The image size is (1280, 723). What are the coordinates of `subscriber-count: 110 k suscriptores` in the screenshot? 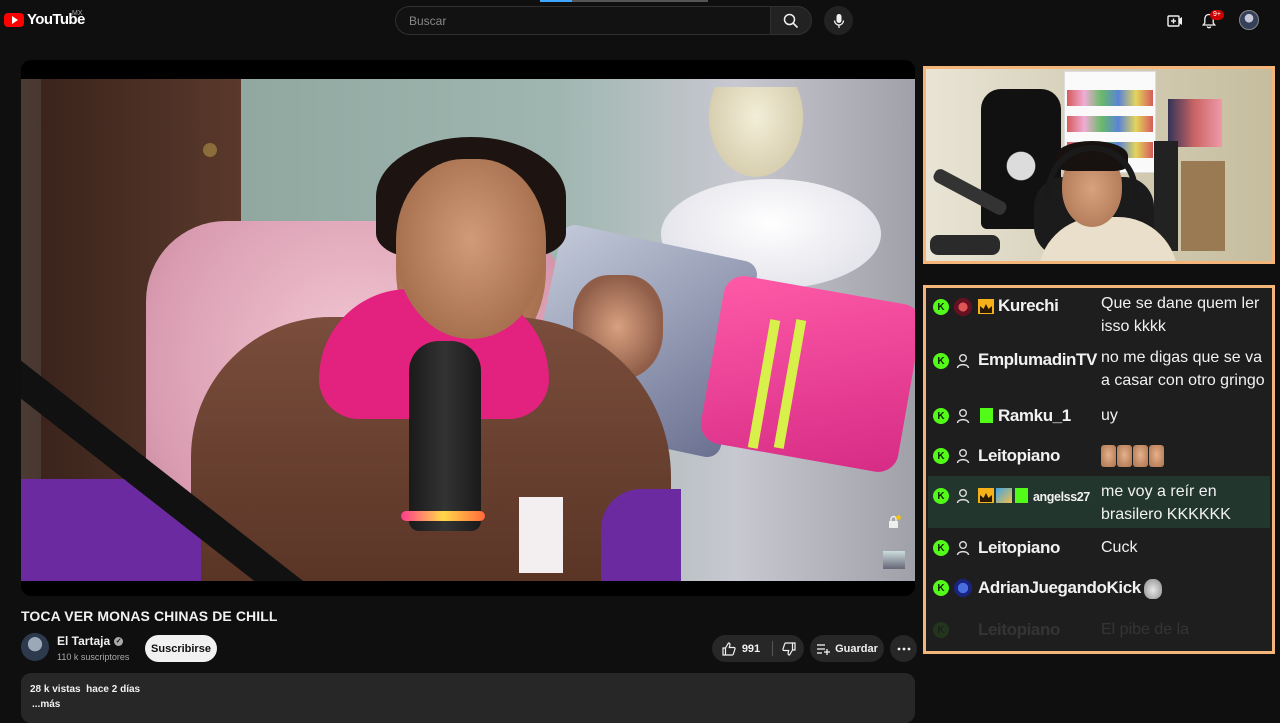 It's located at (93, 657).